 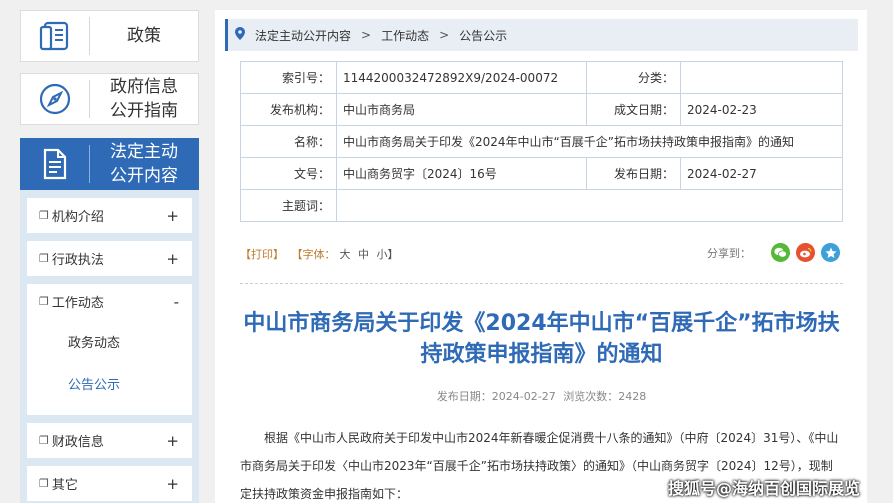 I want to click on weibo-icon, so click(x=805, y=252).